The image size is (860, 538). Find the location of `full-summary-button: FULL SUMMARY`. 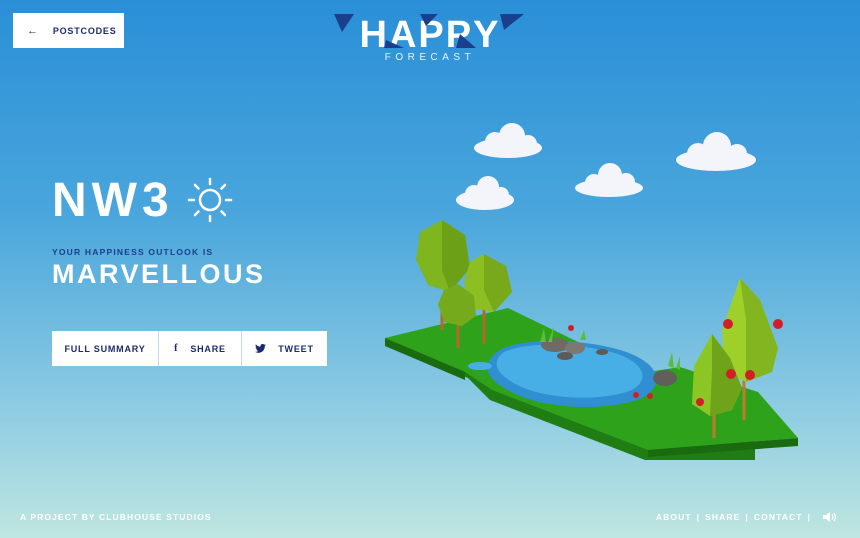

full-summary-button: FULL SUMMARY is located at coordinates (105, 348).